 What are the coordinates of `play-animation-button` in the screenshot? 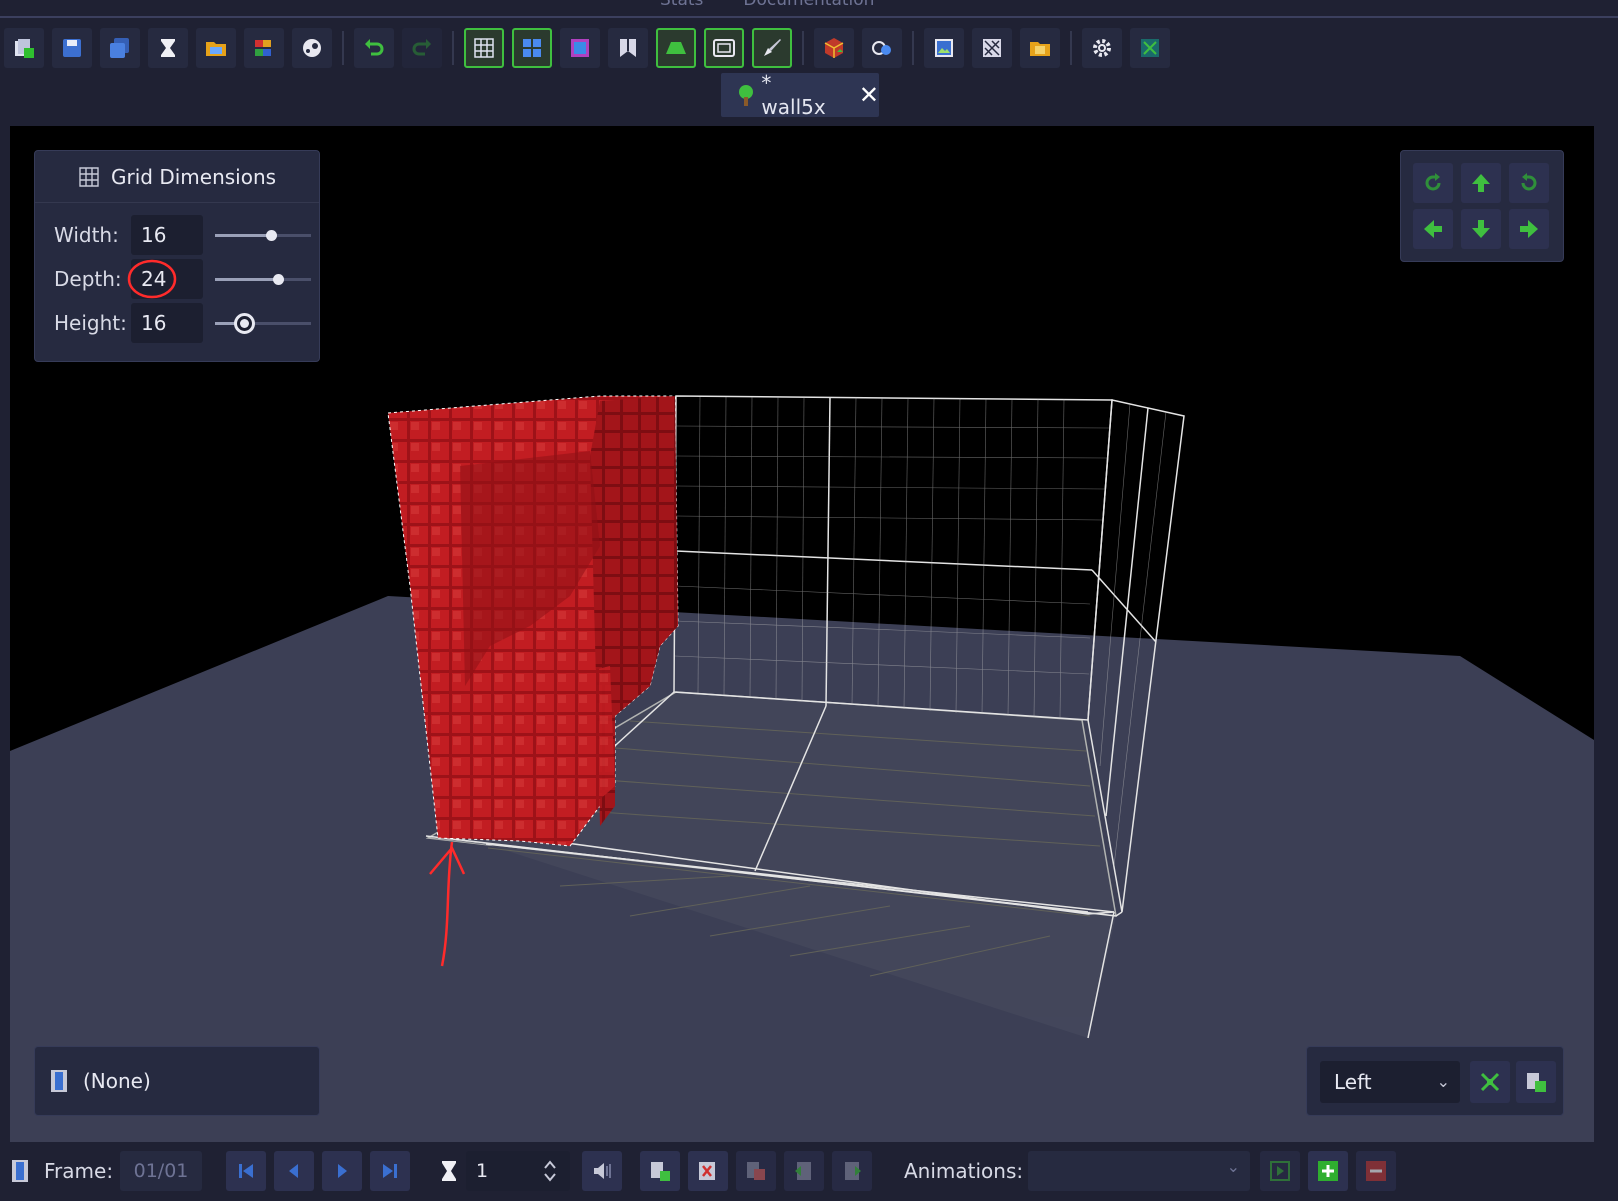 It's located at (1280, 1171).